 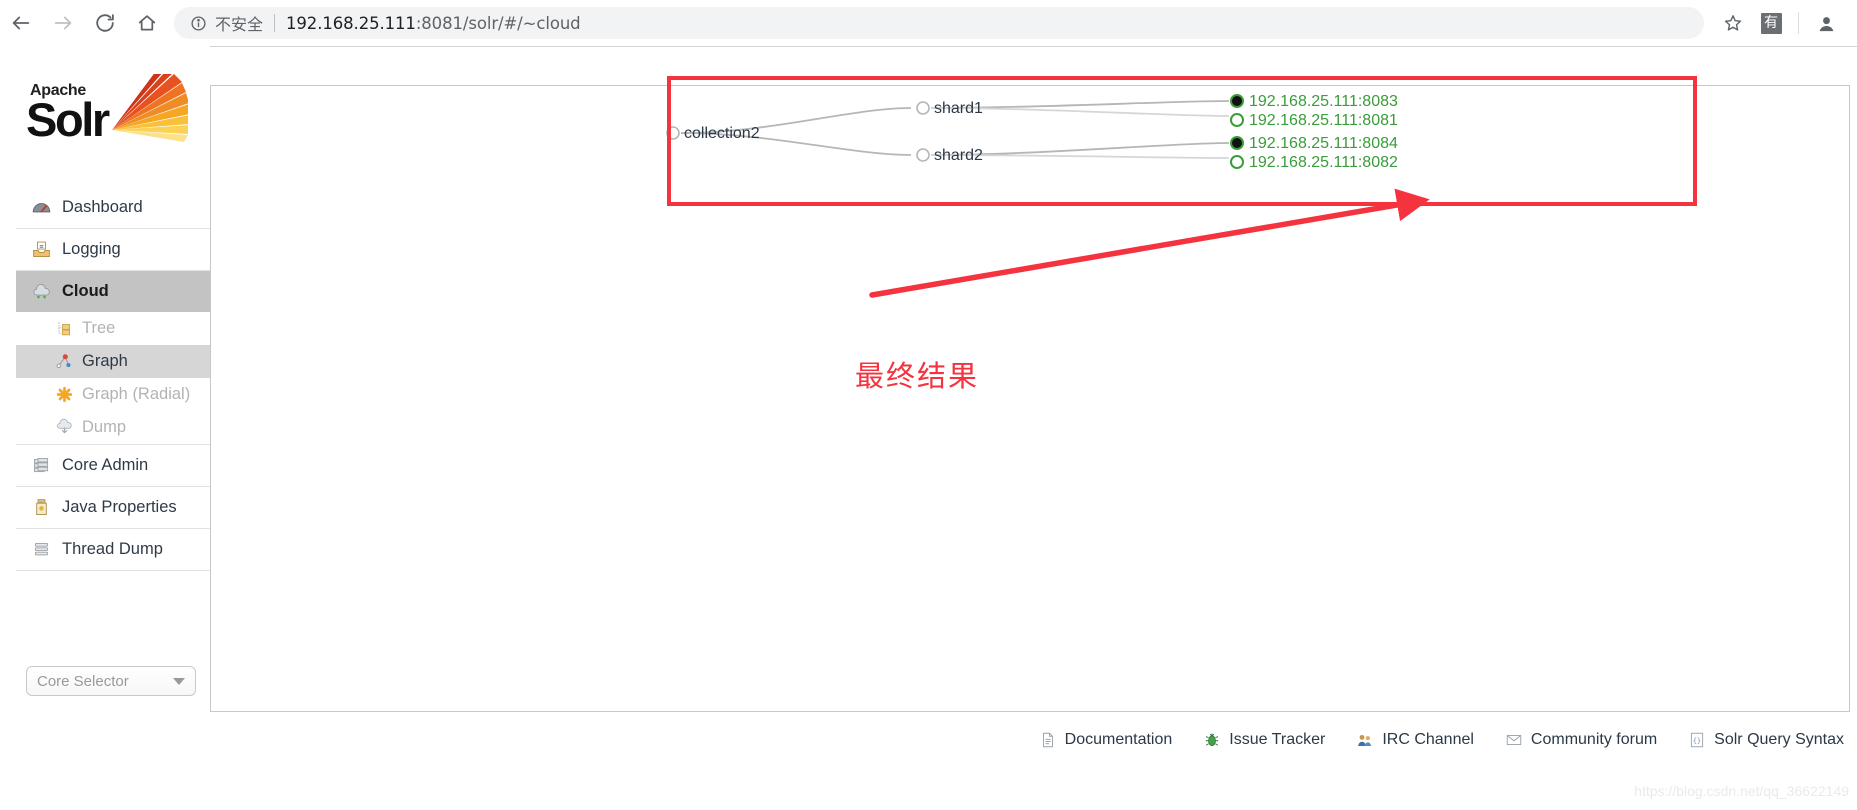 I want to click on graph-node-label: collection2, so click(x=722, y=133).